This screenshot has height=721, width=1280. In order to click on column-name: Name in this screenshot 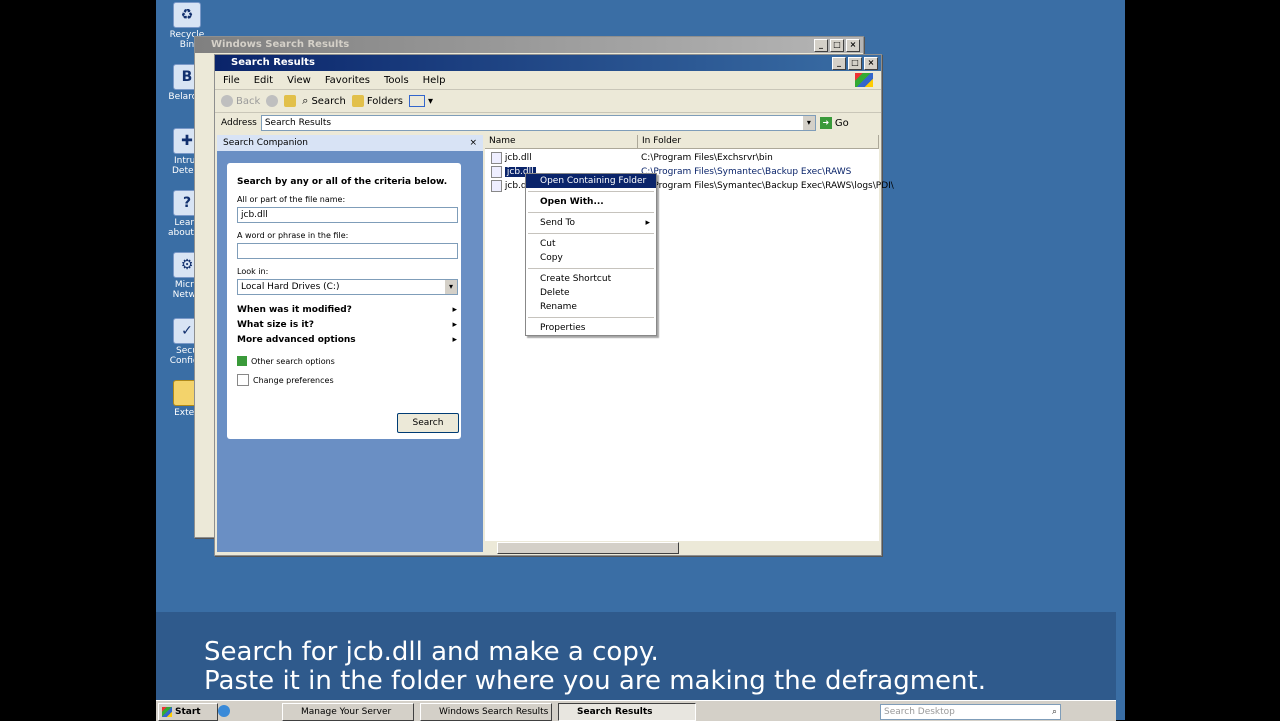, I will do `click(561, 141)`.